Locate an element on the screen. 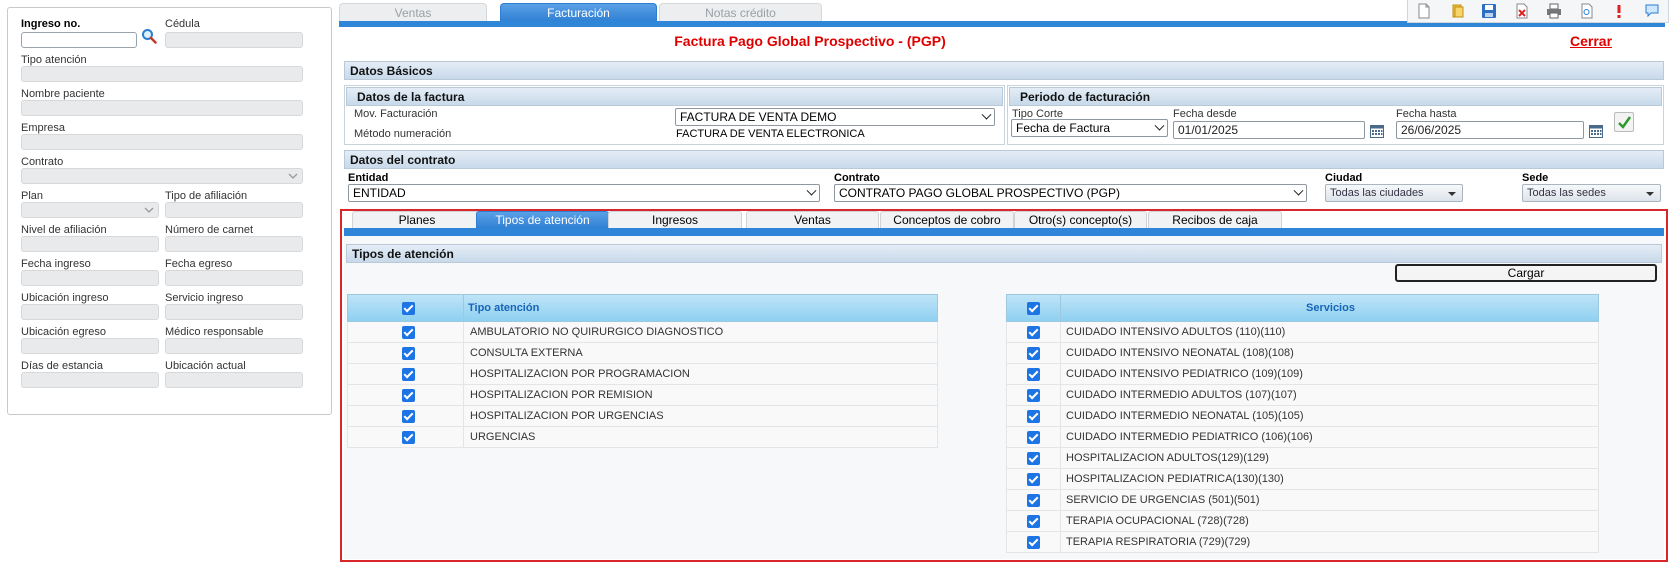 The width and height of the screenshot is (1675, 583). servicio-row: CUIDADO INTENSIVO NEONATAL (108)(108) is located at coordinates (1302, 353).